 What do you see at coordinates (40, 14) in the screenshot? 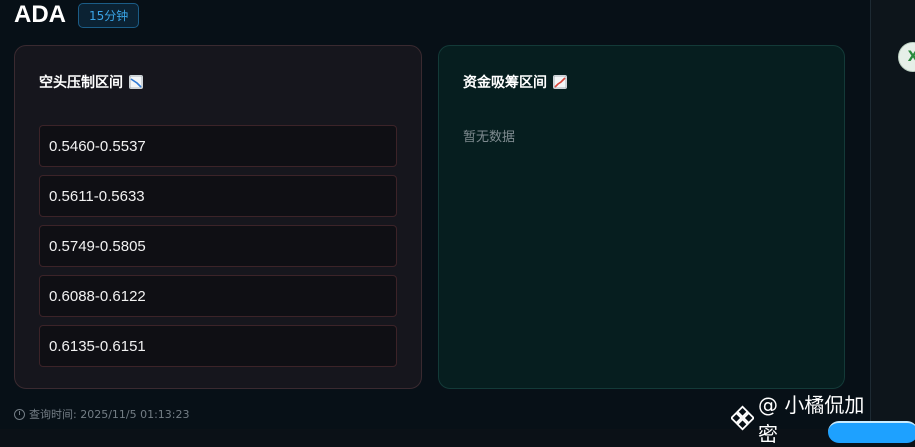
I see `ticker-symbol: ADA` at bounding box center [40, 14].